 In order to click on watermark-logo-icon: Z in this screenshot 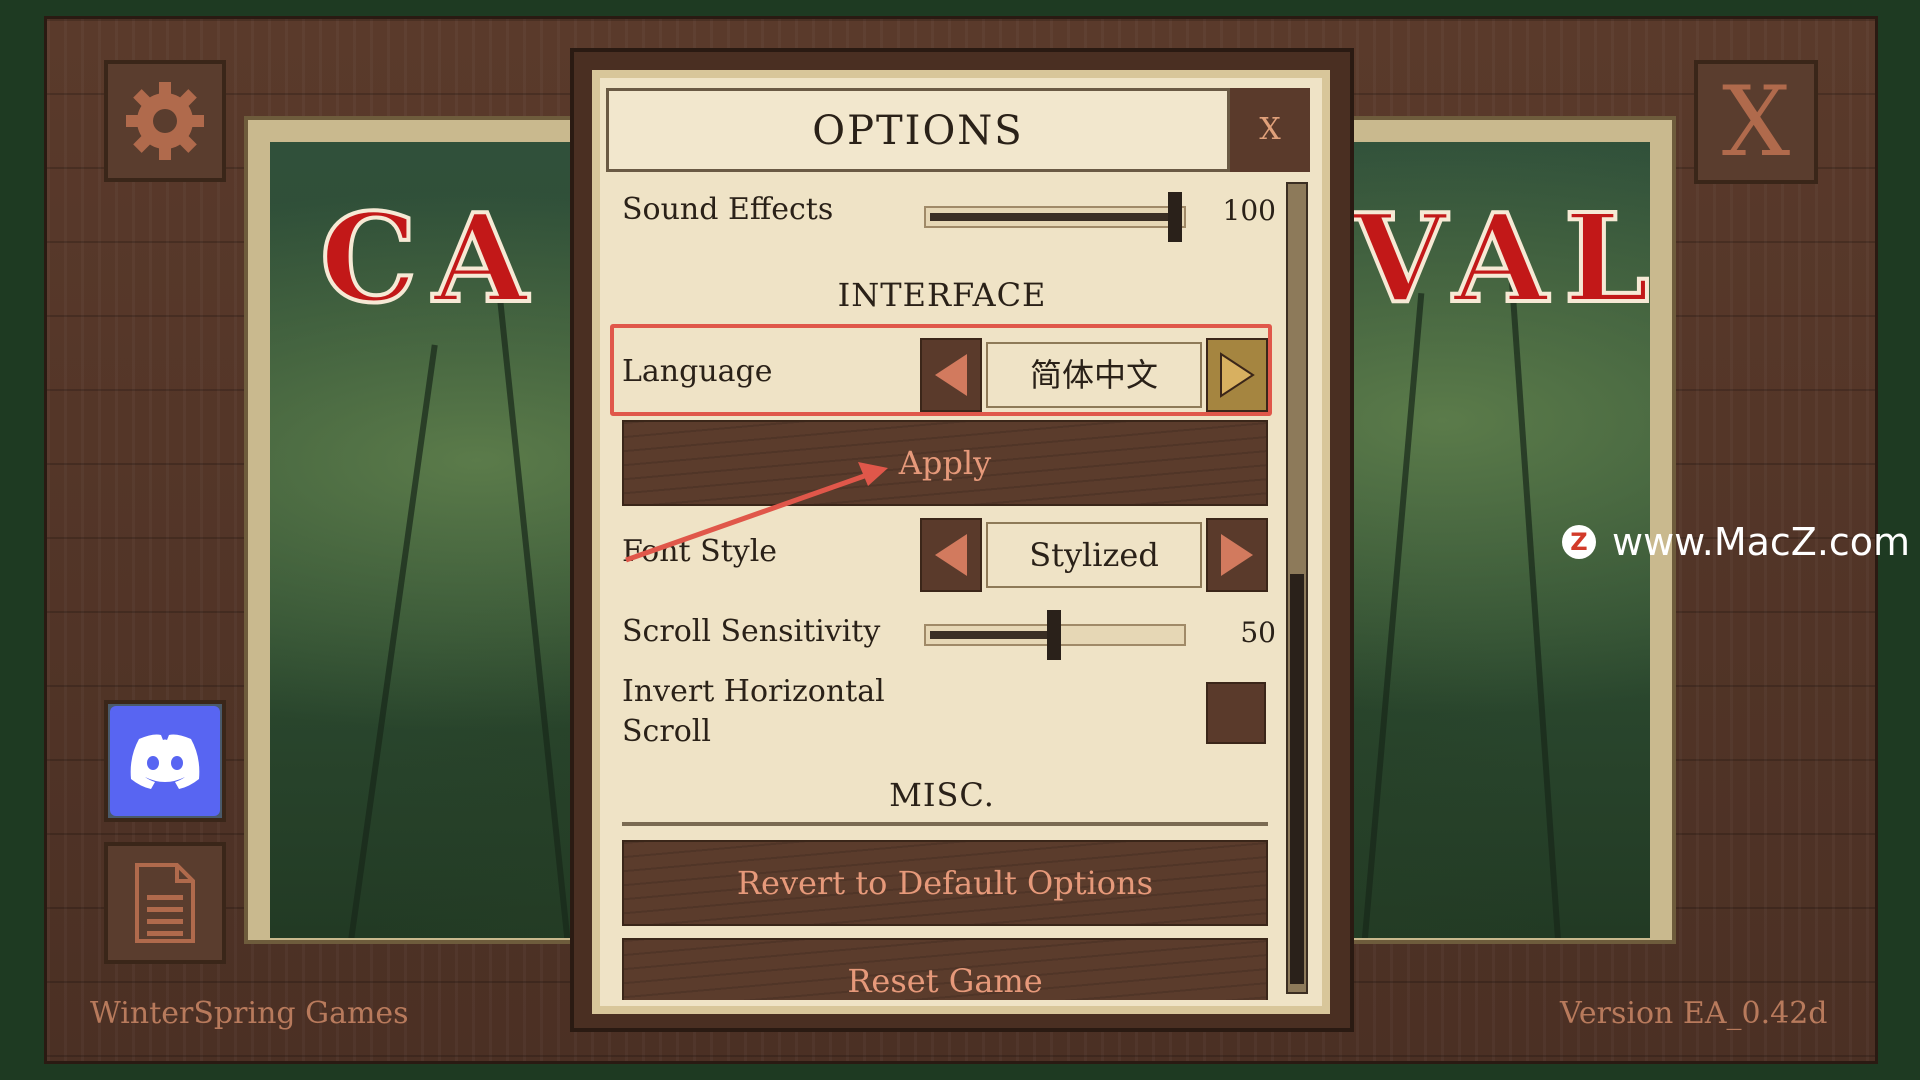, I will do `click(1579, 542)`.